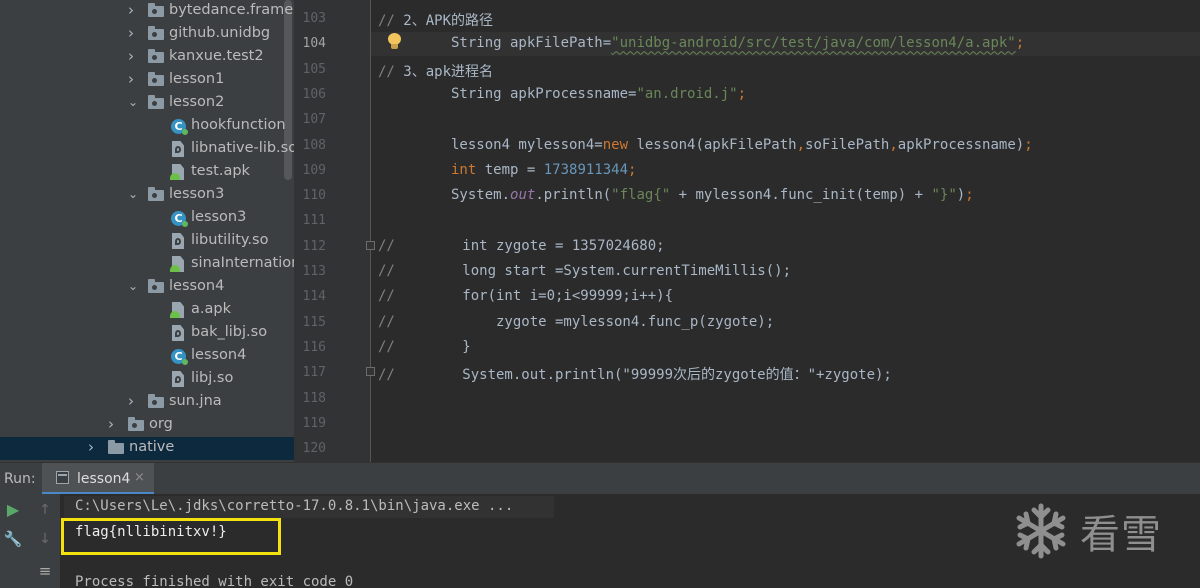 Image resolution: width=1200 pixels, height=588 pixels. What do you see at coordinates (45, 510) in the screenshot?
I see `arrow-up-icon: ↑` at bounding box center [45, 510].